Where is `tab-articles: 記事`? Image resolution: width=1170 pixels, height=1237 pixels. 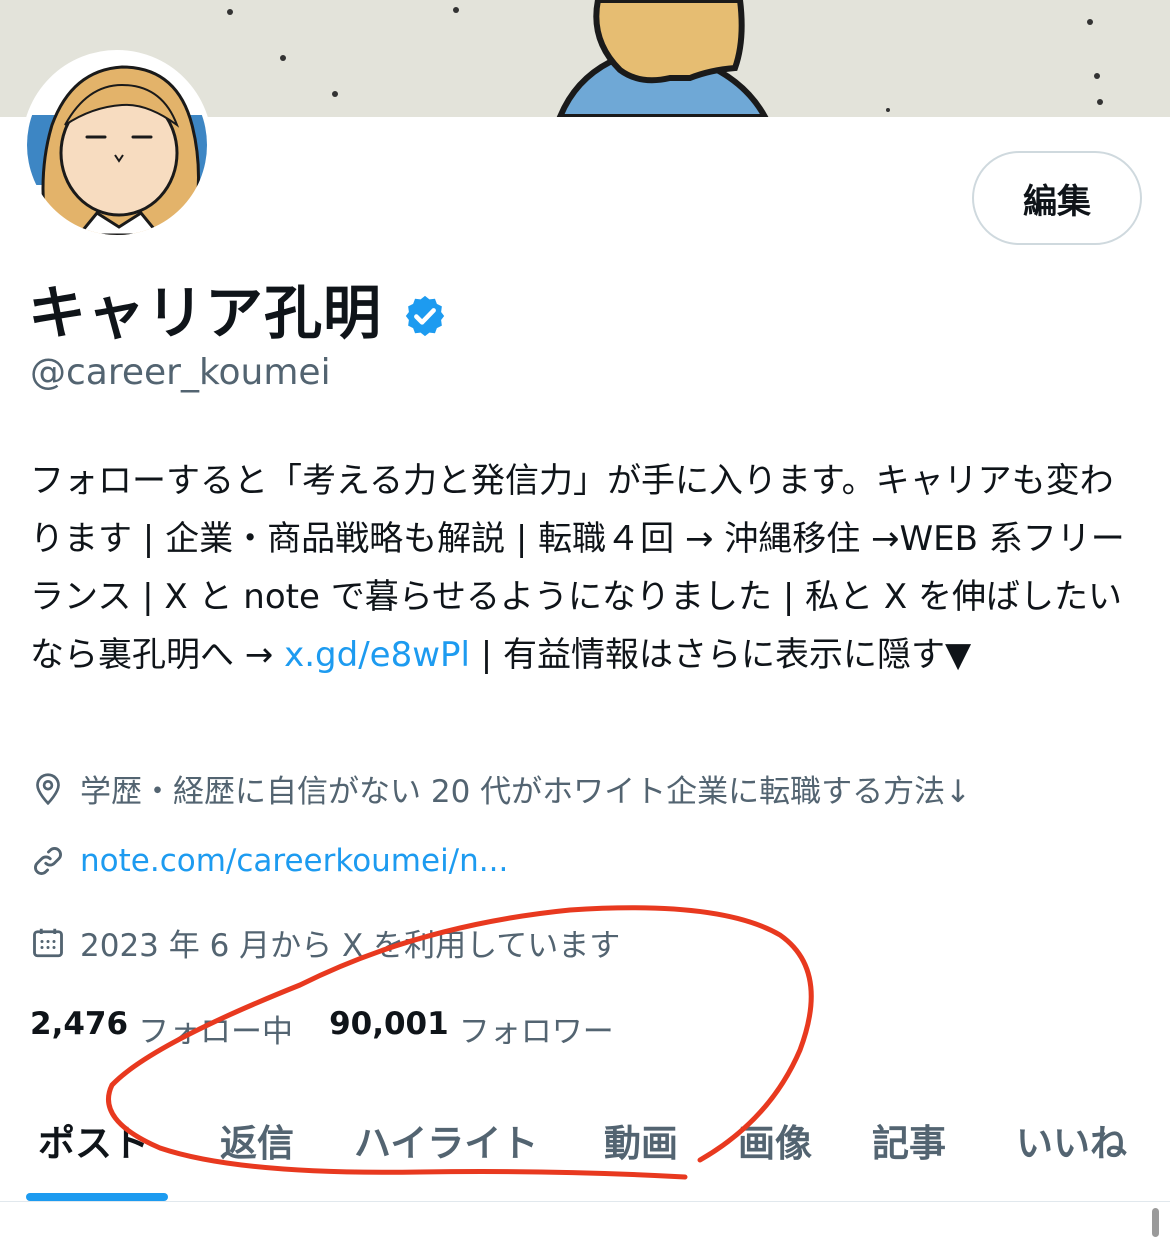 tab-articles: 記事 is located at coordinates (909, 1140).